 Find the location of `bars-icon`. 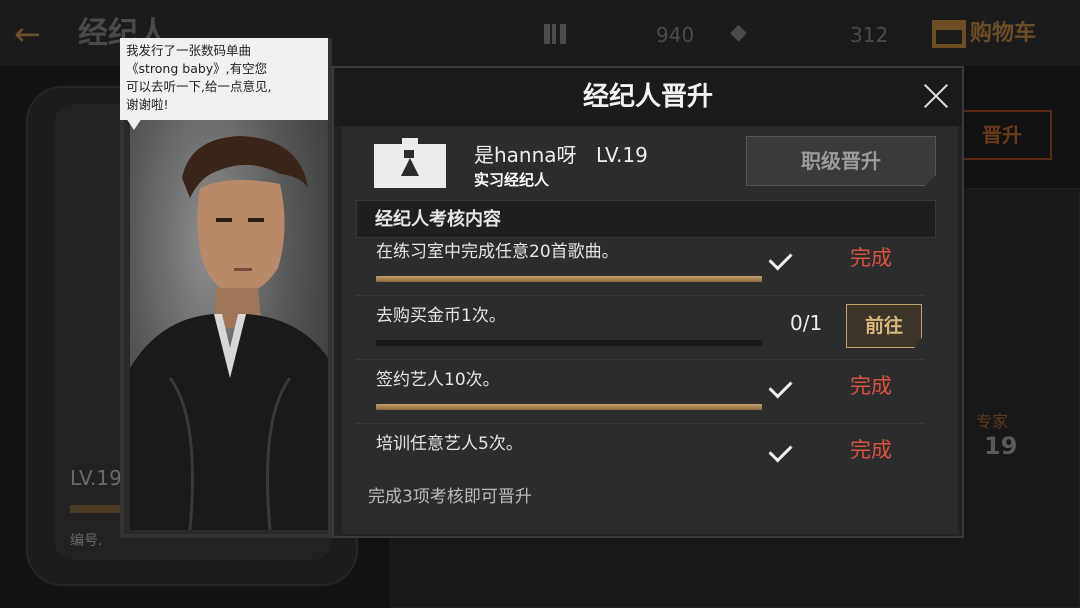

bars-icon is located at coordinates (555, 34).